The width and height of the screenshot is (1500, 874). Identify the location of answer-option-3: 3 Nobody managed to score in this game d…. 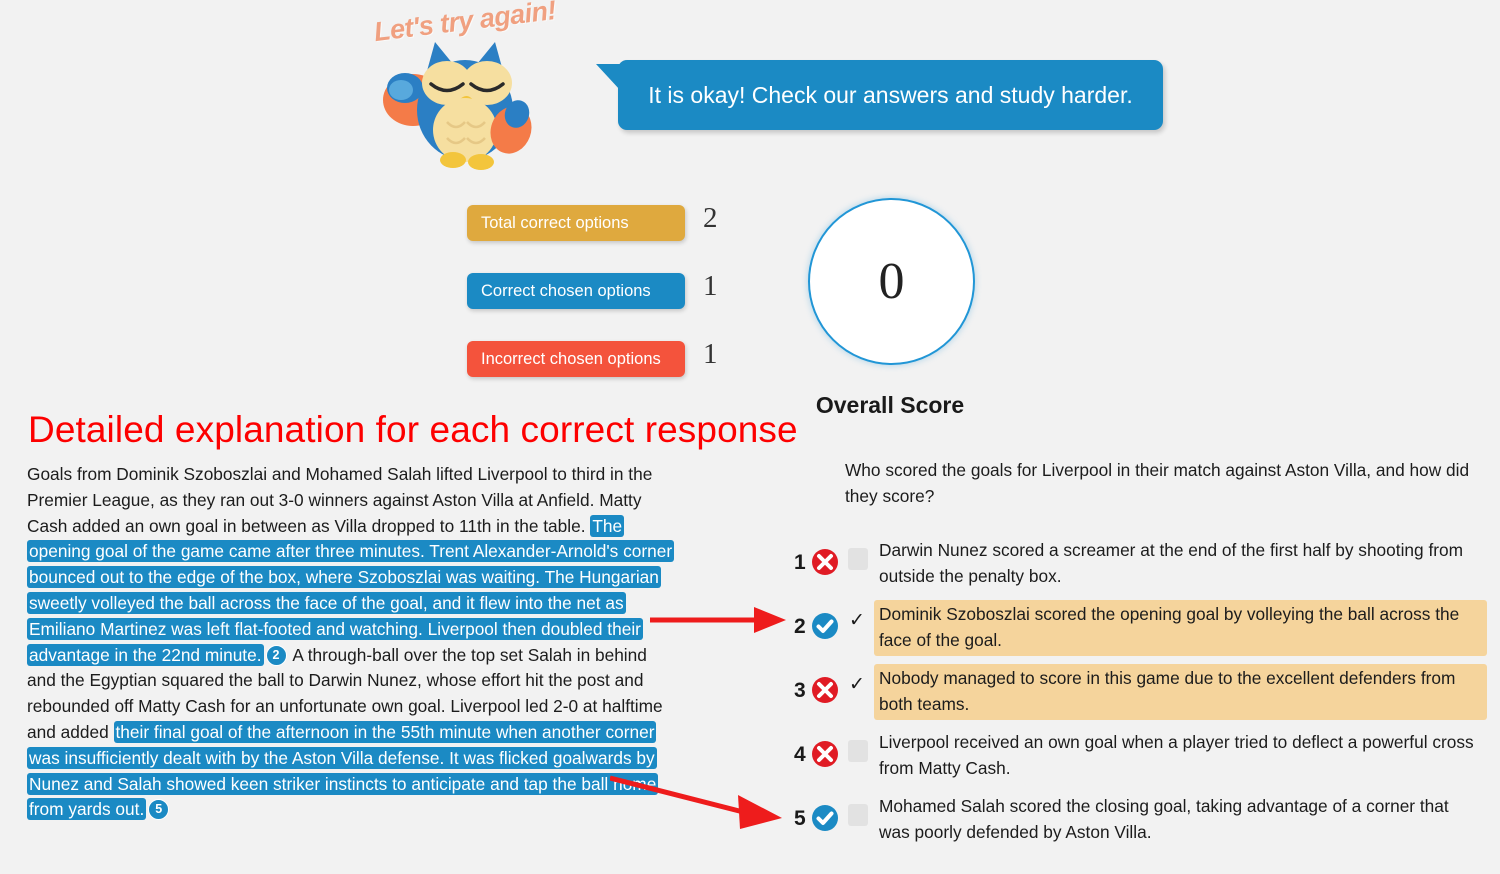
(1140, 692).